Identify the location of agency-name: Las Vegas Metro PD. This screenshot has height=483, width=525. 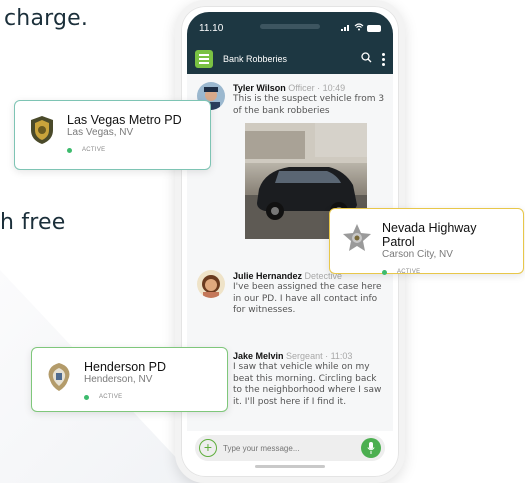
(124, 120).